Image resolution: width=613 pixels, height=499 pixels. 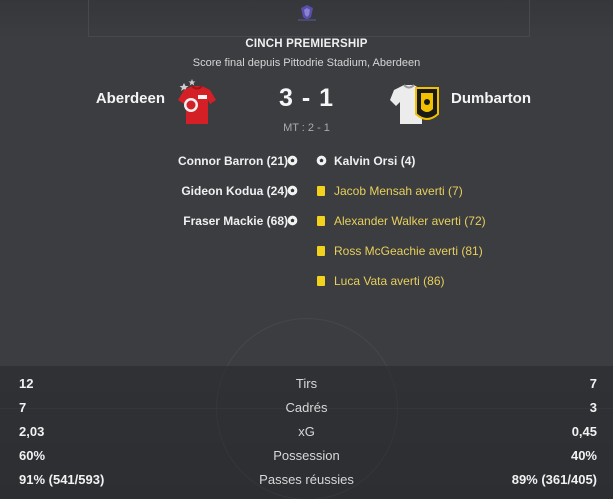 I want to click on stat-away-value: 0,45, so click(x=584, y=431).